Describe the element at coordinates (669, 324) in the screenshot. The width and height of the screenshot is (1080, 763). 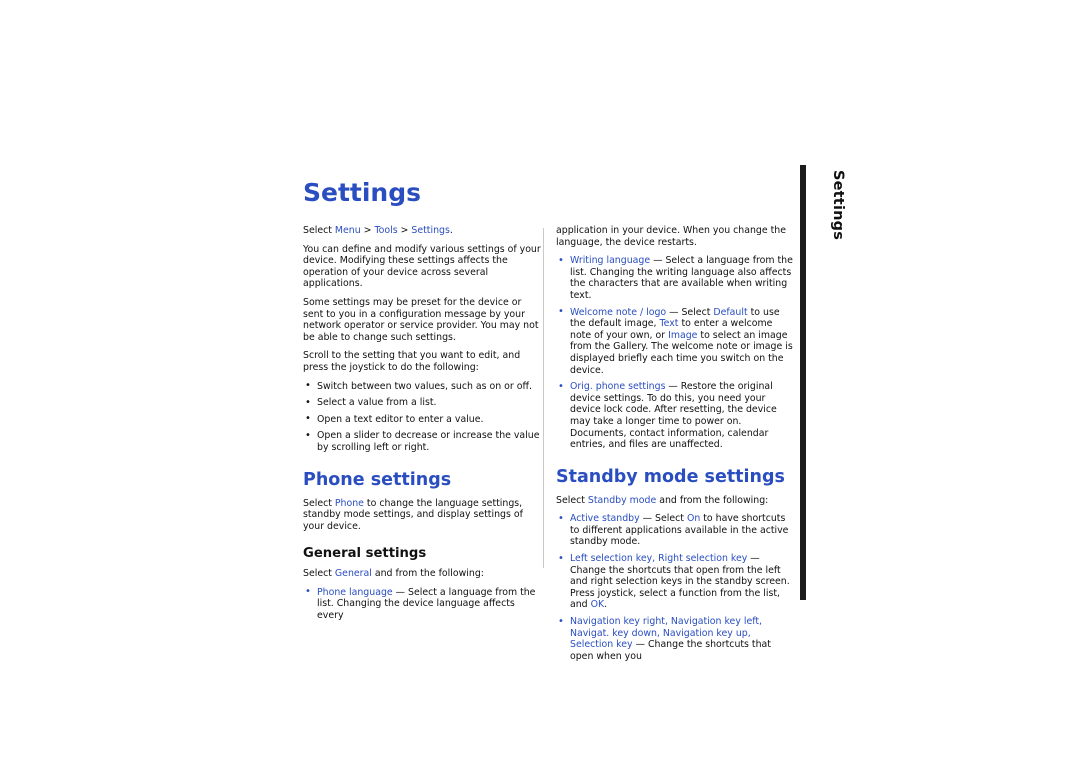
I see `option-text: Text` at that location.